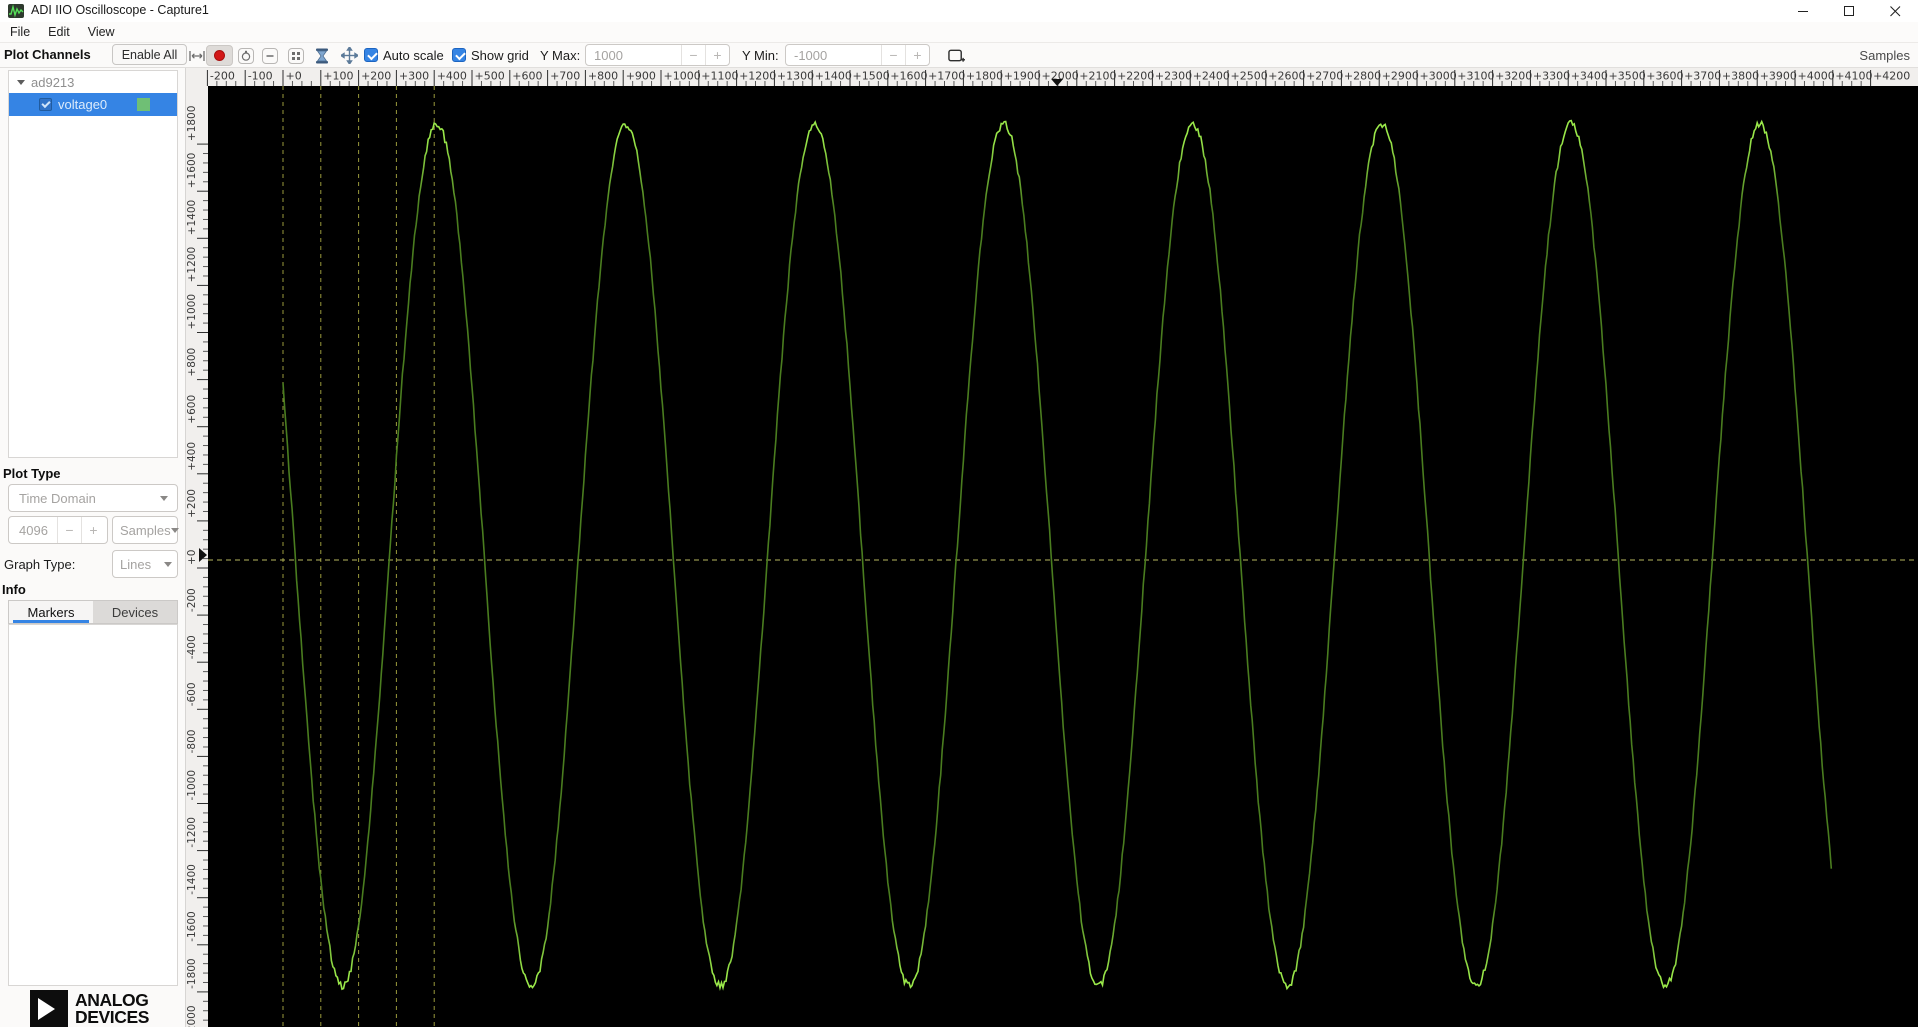 Image resolution: width=1918 pixels, height=1027 pixels. I want to click on x-tick-label: +0, so click(294, 76).